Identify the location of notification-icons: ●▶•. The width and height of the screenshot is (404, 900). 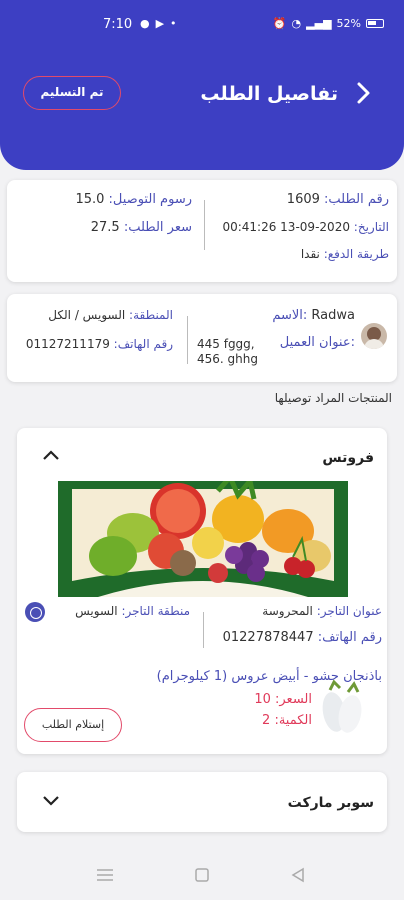
(161, 23).